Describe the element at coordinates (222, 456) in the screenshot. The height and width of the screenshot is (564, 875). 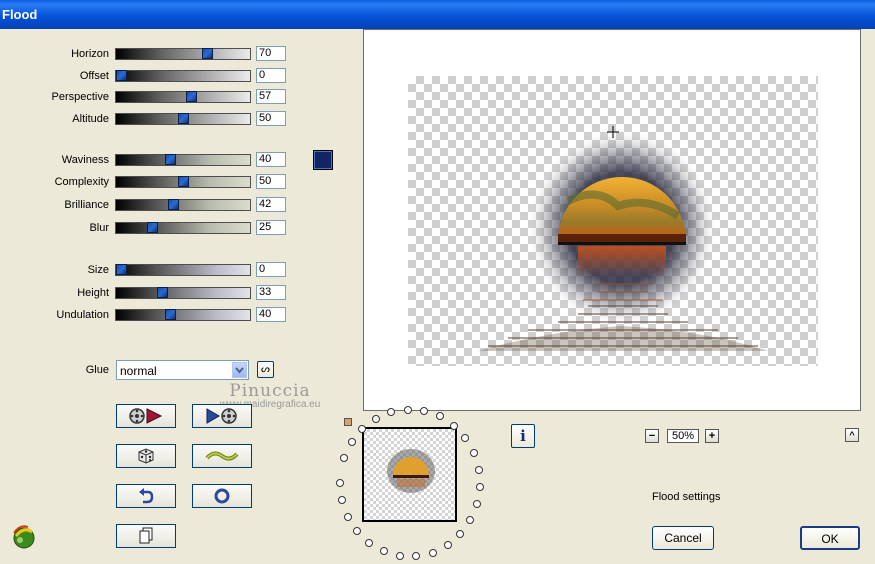
I see `wave-button` at that location.